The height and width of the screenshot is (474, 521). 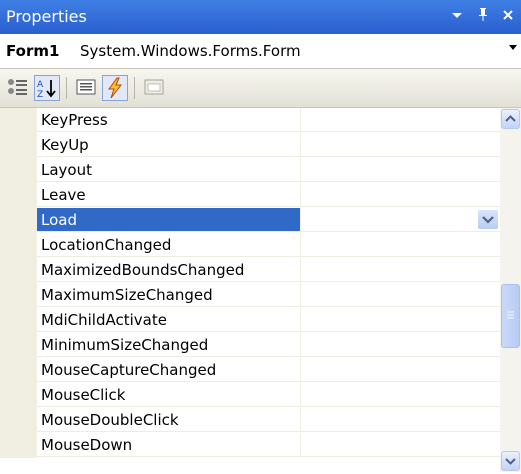 I want to click on title-bar: Properties, so click(x=260, y=17).